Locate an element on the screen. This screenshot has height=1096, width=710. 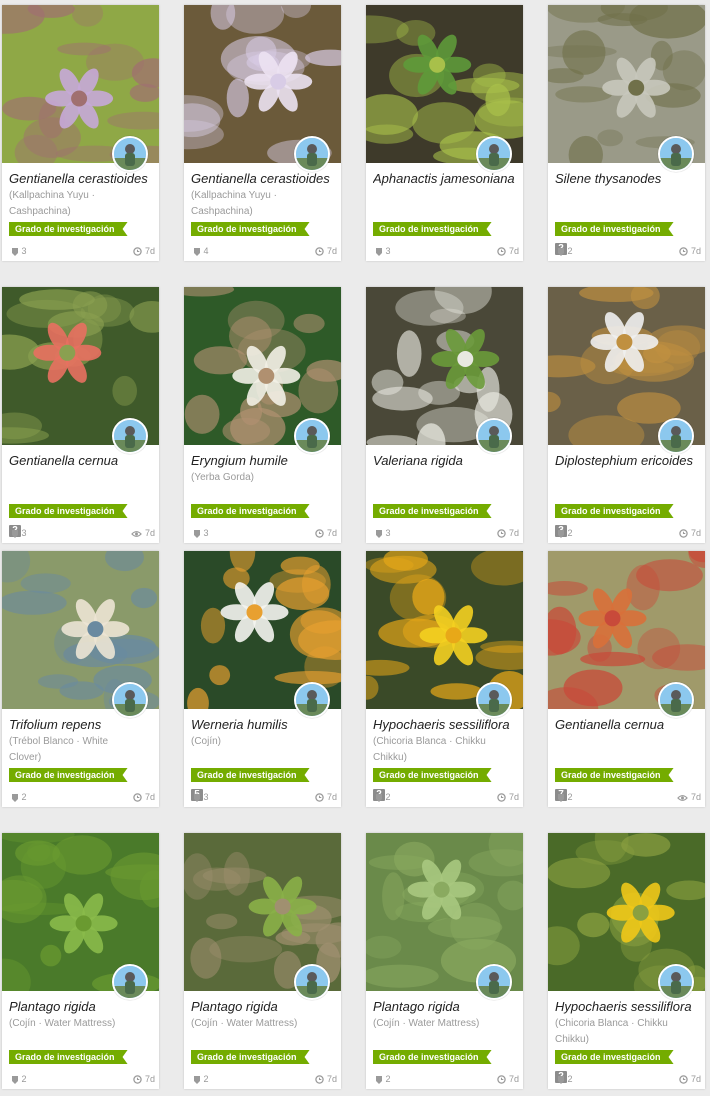
card-footer: 4 7d is located at coordinates (264, 252).